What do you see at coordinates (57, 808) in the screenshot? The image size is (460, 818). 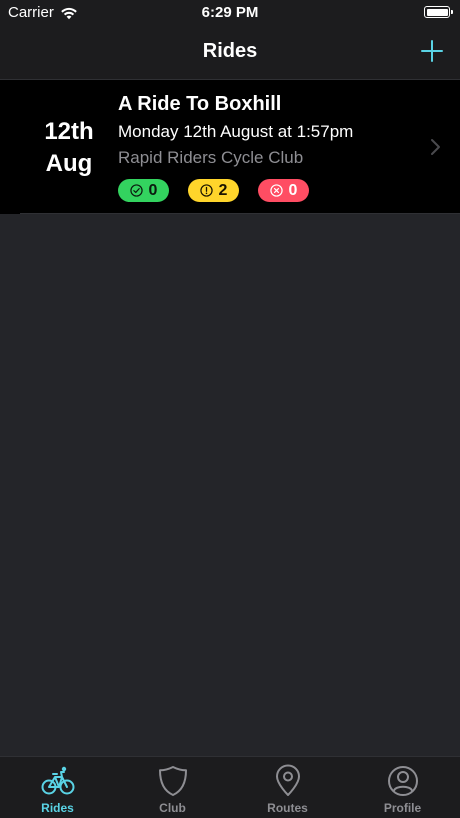 I see `tab-rides-label: Rides` at bounding box center [57, 808].